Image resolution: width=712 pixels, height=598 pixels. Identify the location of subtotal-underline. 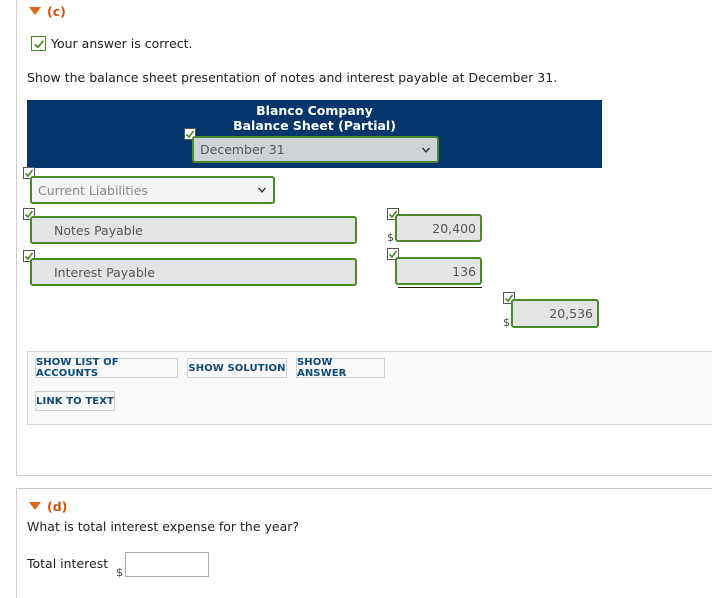
(440, 287).